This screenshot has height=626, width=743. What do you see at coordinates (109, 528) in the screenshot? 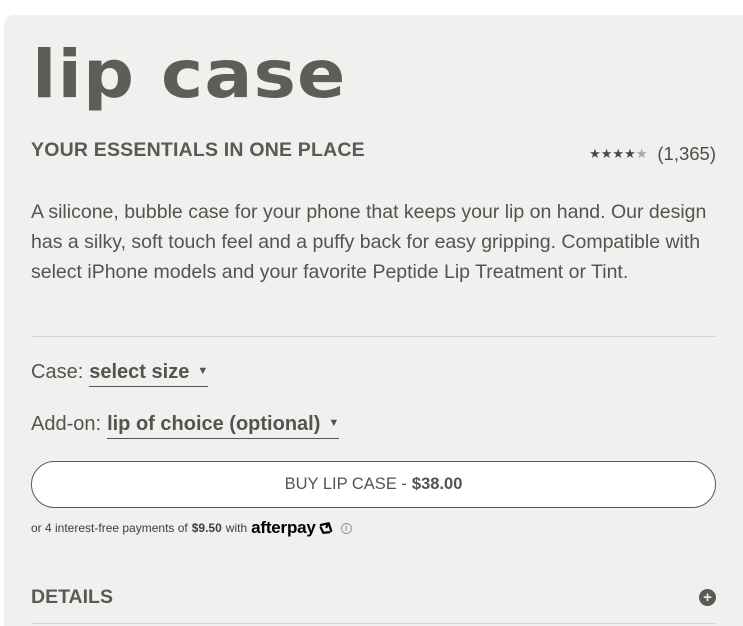
I see `afterpay-prefix: or 4 interest-free payments of` at bounding box center [109, 528].